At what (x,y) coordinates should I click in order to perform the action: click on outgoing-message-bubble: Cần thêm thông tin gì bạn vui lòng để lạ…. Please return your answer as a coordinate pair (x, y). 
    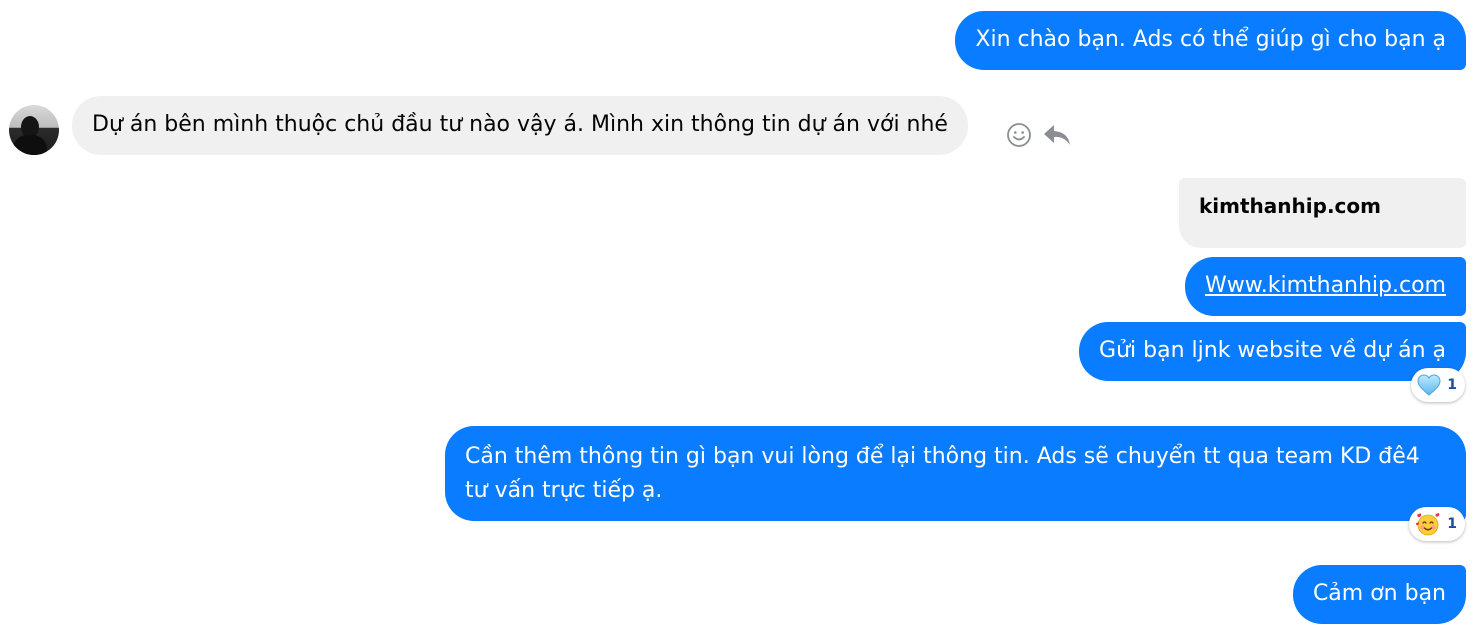
    Looking at the image, I should click on (955, 473).